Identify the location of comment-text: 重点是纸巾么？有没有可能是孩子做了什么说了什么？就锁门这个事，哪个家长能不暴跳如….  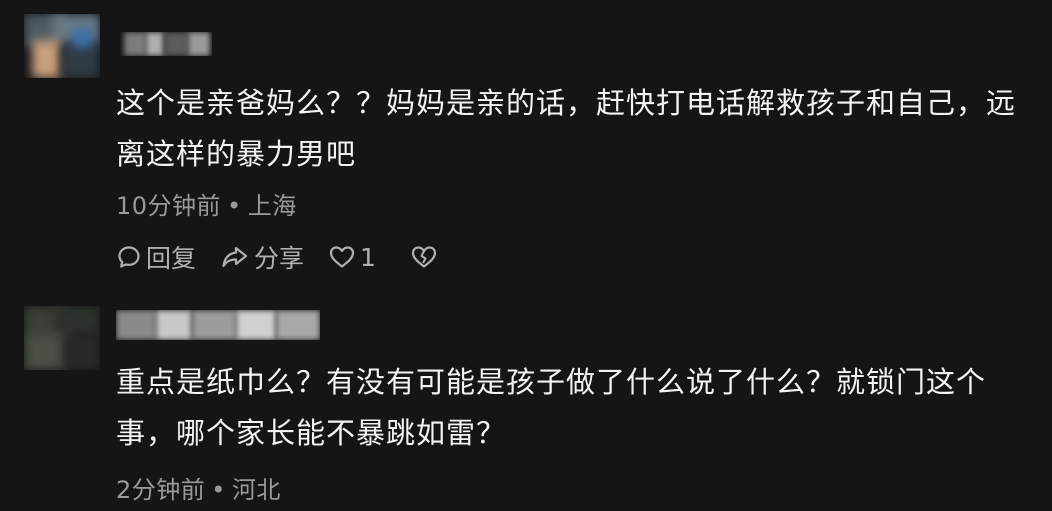
(551, 407).